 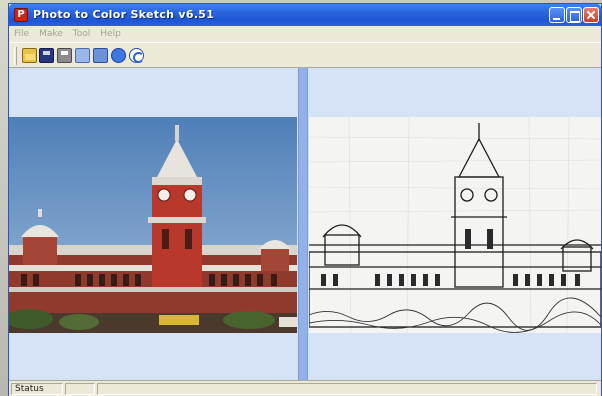 What do you see at coordinates (100, 55) in the screenshot?
I see `flip-icon` at bounding box center [100, 55].